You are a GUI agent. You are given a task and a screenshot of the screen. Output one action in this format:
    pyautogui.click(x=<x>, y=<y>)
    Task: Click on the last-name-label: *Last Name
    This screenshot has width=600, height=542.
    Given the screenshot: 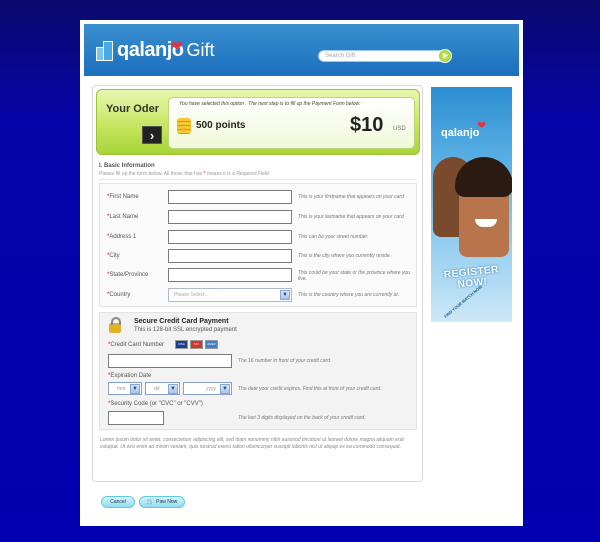 What is the action you would take?
    pyautogui.click(x=123, y=217)
    